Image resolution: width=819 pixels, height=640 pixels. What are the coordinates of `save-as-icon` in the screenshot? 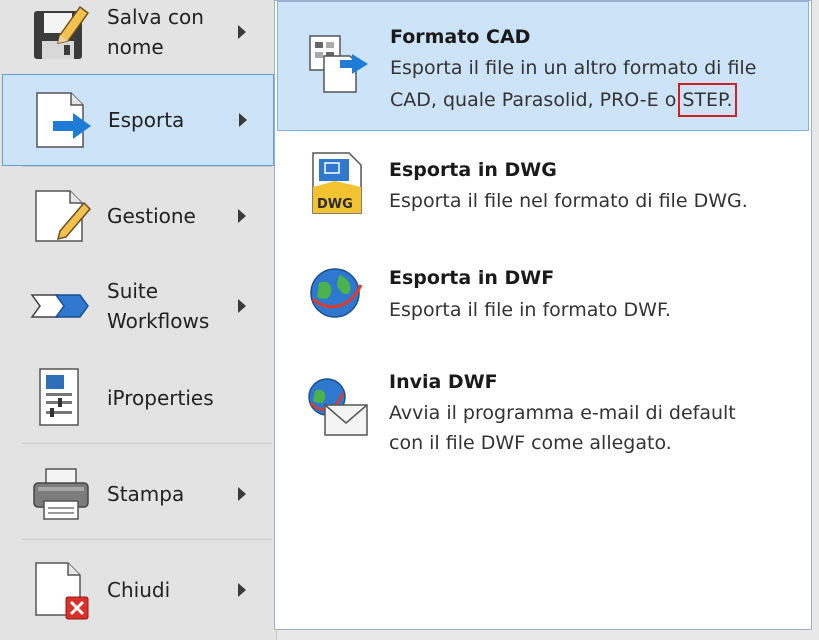 It's located at (62, 32).